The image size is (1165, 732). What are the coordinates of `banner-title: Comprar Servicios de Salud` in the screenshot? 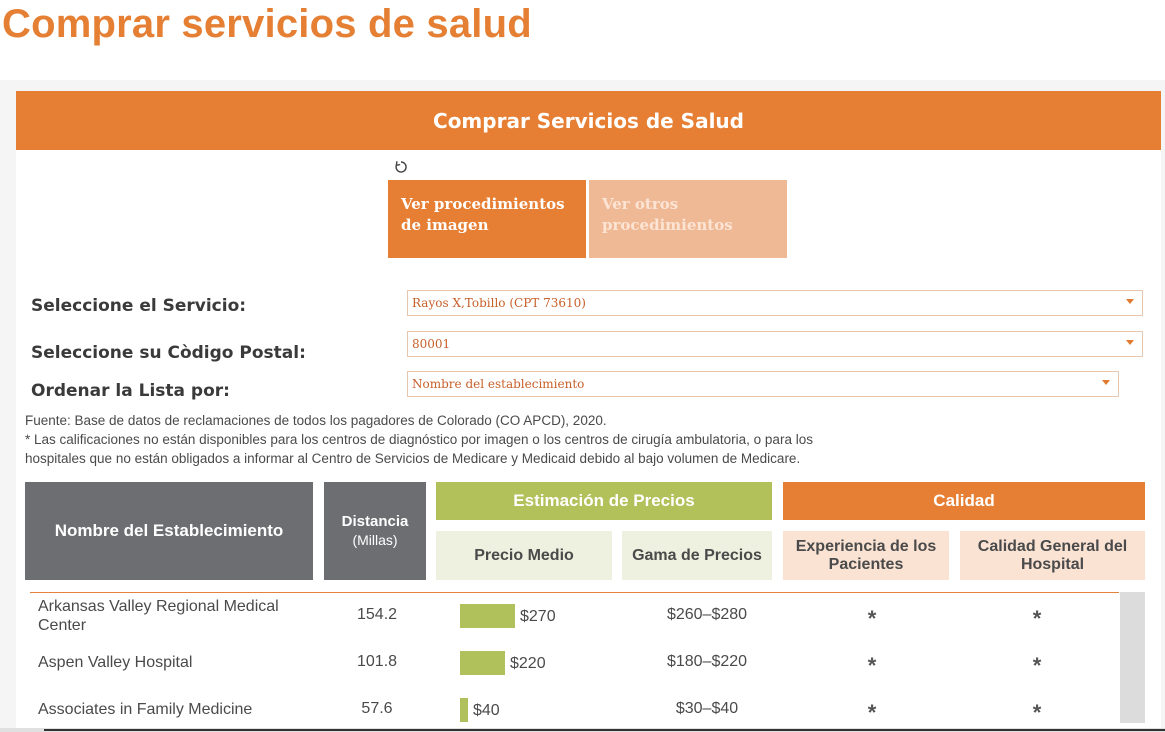 It's located at (588, 120).